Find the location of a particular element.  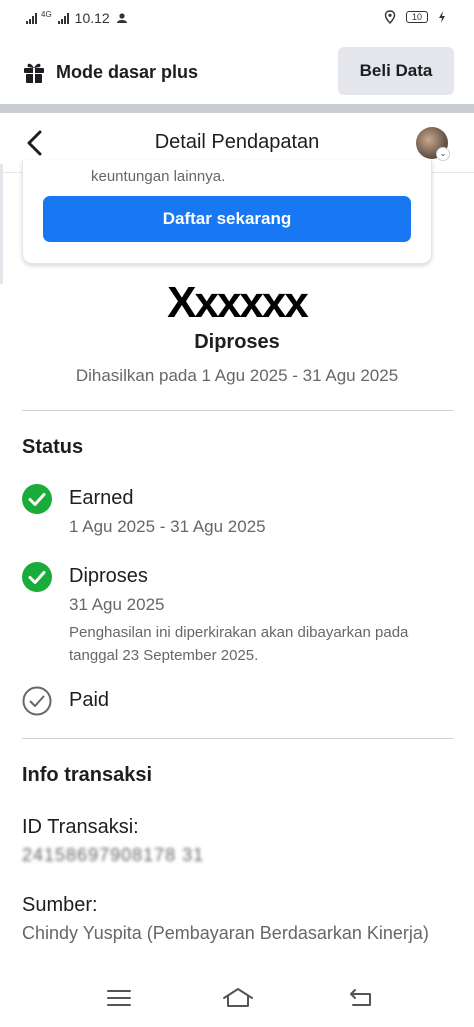

battery-icon: 10 is located at coordinates (417, 17).